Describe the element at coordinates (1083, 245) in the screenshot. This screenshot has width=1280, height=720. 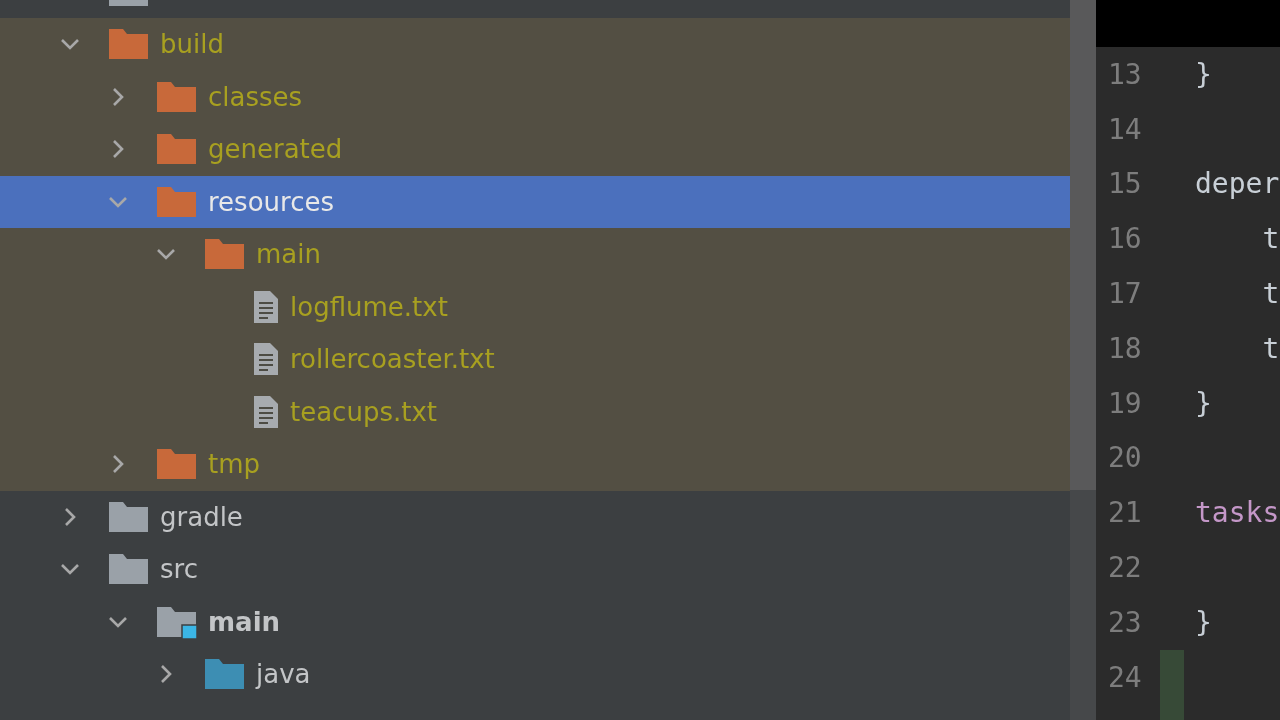
I see `scrollbar-thumb` at that location.